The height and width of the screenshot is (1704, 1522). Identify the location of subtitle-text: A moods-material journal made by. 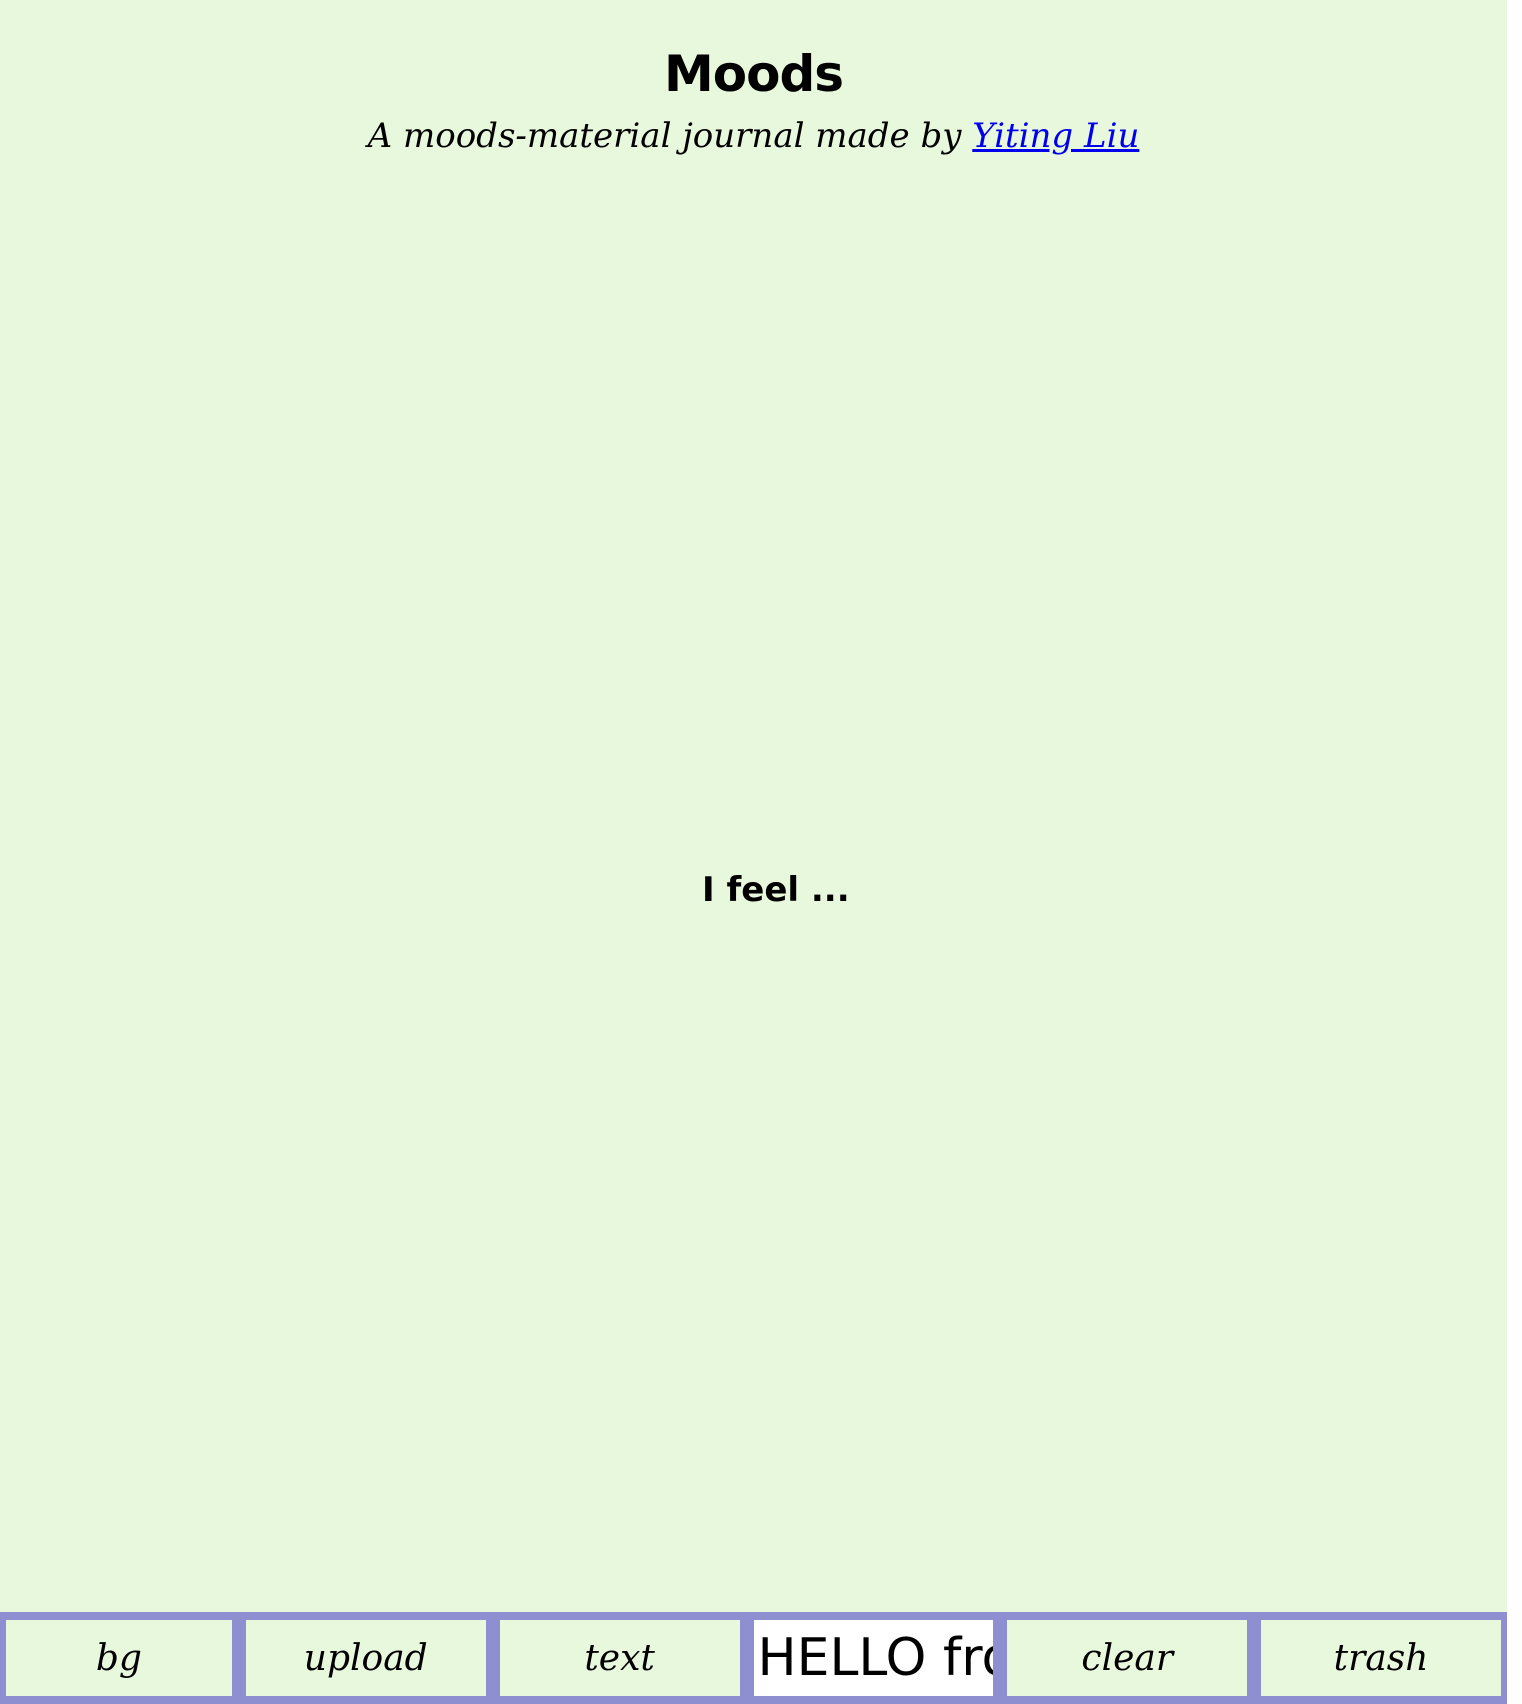
(670, 136).